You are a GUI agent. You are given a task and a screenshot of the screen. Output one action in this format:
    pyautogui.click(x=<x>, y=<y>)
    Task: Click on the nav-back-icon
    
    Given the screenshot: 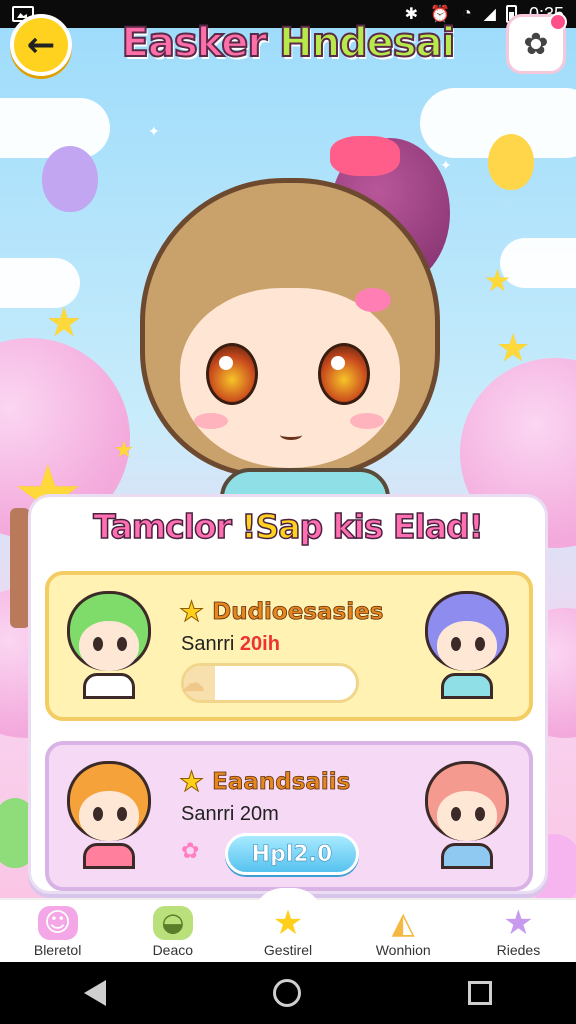 What is the action you would take?
    pyautogui.click(x=94, y=993)
    